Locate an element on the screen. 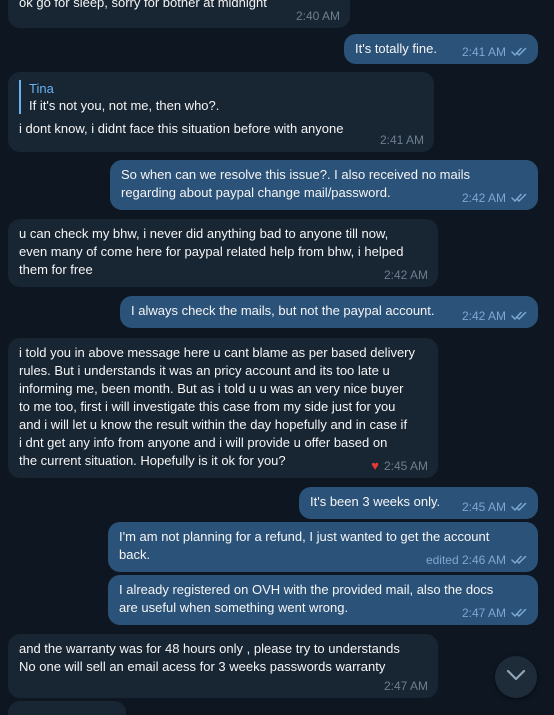 The width and height of the screenshot is (554, 715). message-incoming-partial is located at coordinates (67, 708).